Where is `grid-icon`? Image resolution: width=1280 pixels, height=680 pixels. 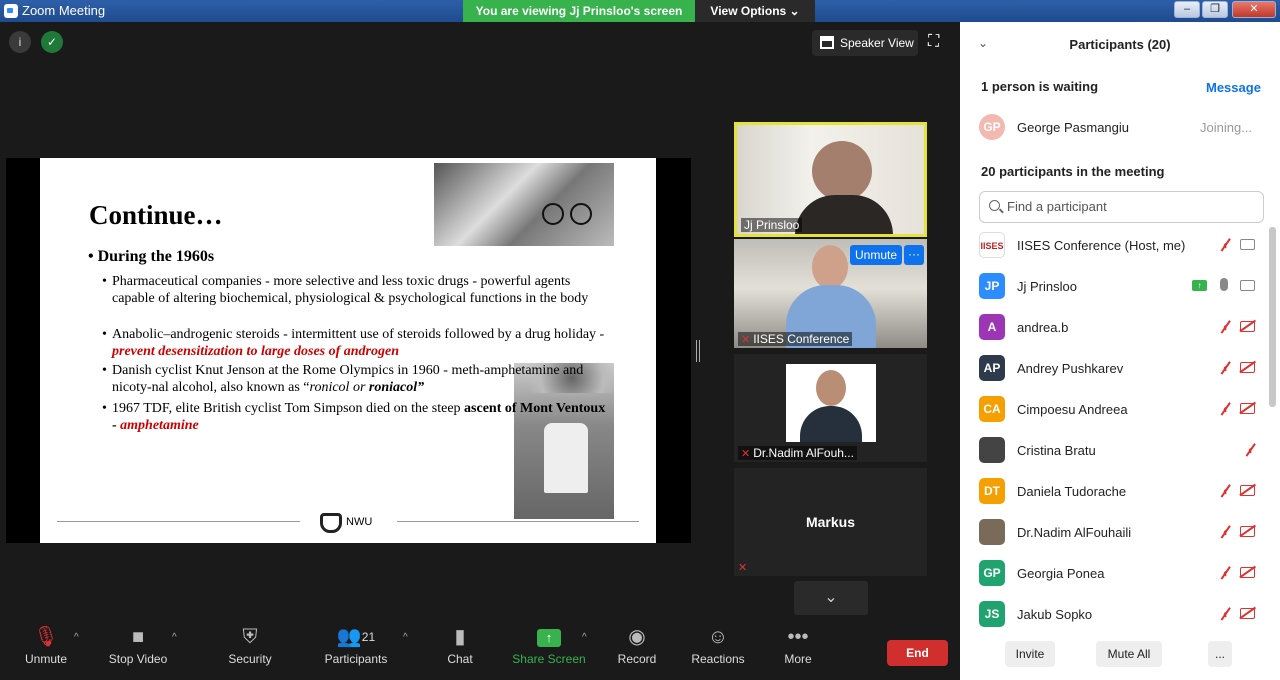
grid-icon is located at coordinates (827, 42).